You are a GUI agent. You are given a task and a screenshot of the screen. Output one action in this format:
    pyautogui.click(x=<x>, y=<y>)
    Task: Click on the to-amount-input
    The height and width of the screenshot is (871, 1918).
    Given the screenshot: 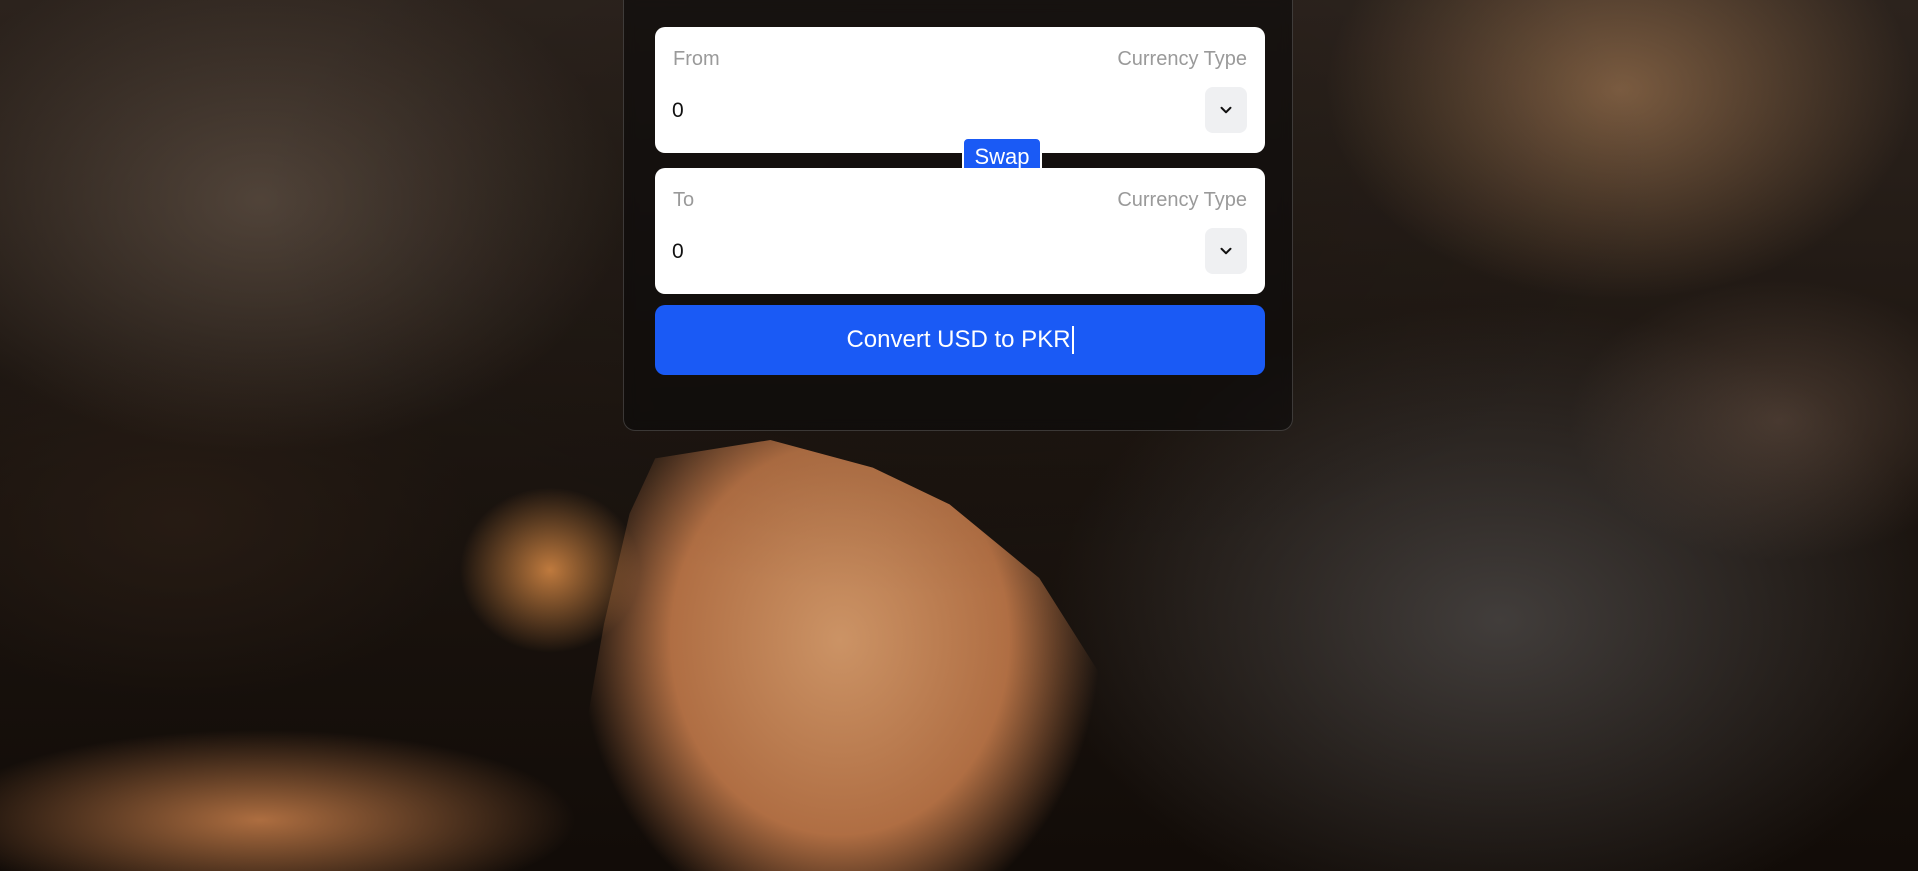 What is the action you would take?
    pyautogui.click(x=892, y=252)
    